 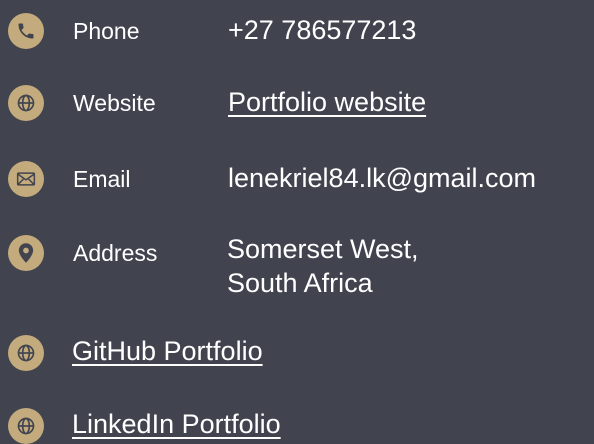 What do you see at coordinates (102, 179) in the screenshot?
I see `email-label: Email` at bounding box center [102, 179].